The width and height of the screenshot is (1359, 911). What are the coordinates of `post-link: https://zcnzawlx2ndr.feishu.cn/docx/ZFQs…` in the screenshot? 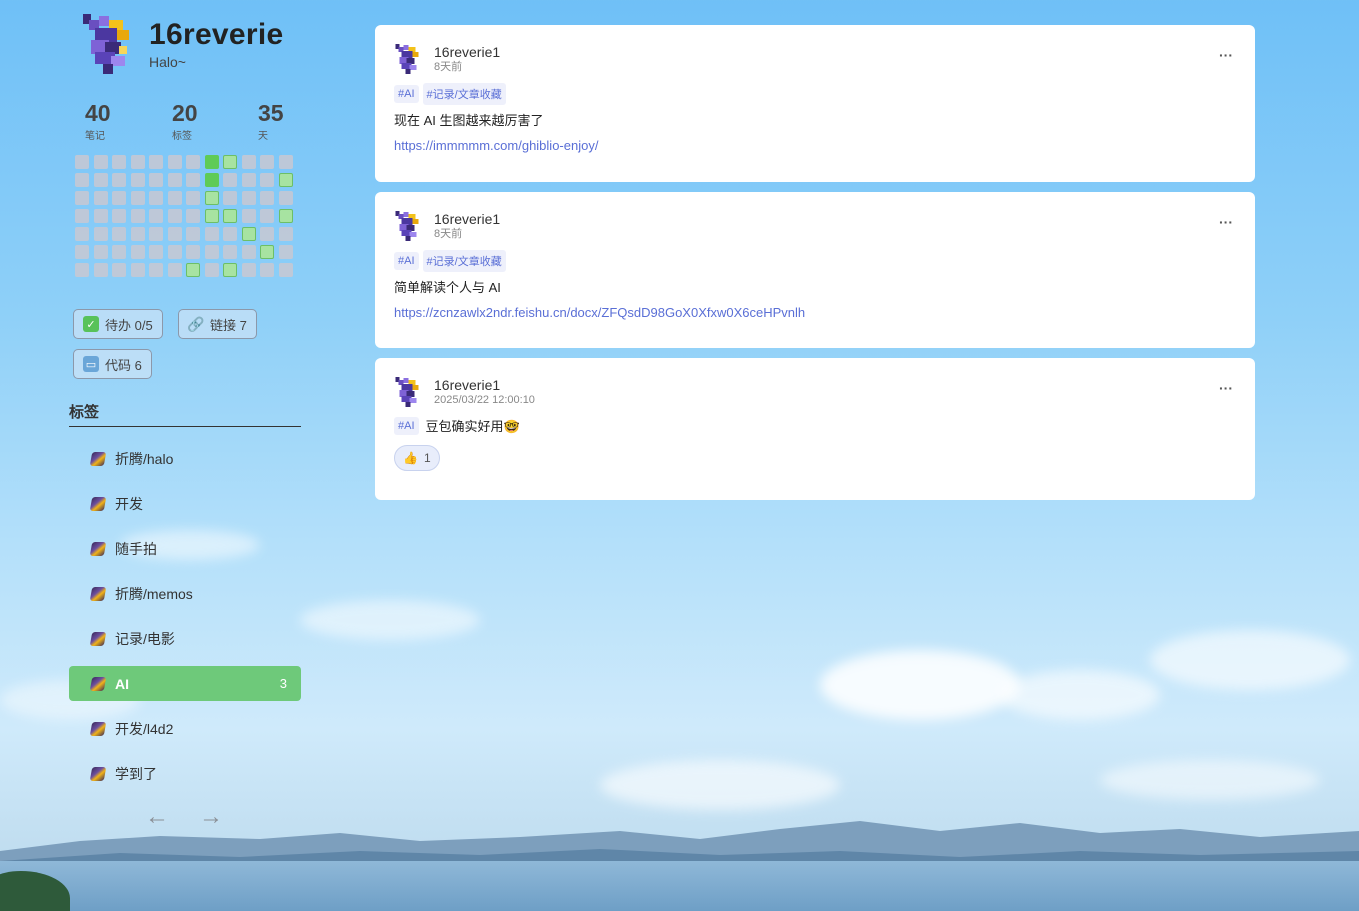 It's located at (815, 312).